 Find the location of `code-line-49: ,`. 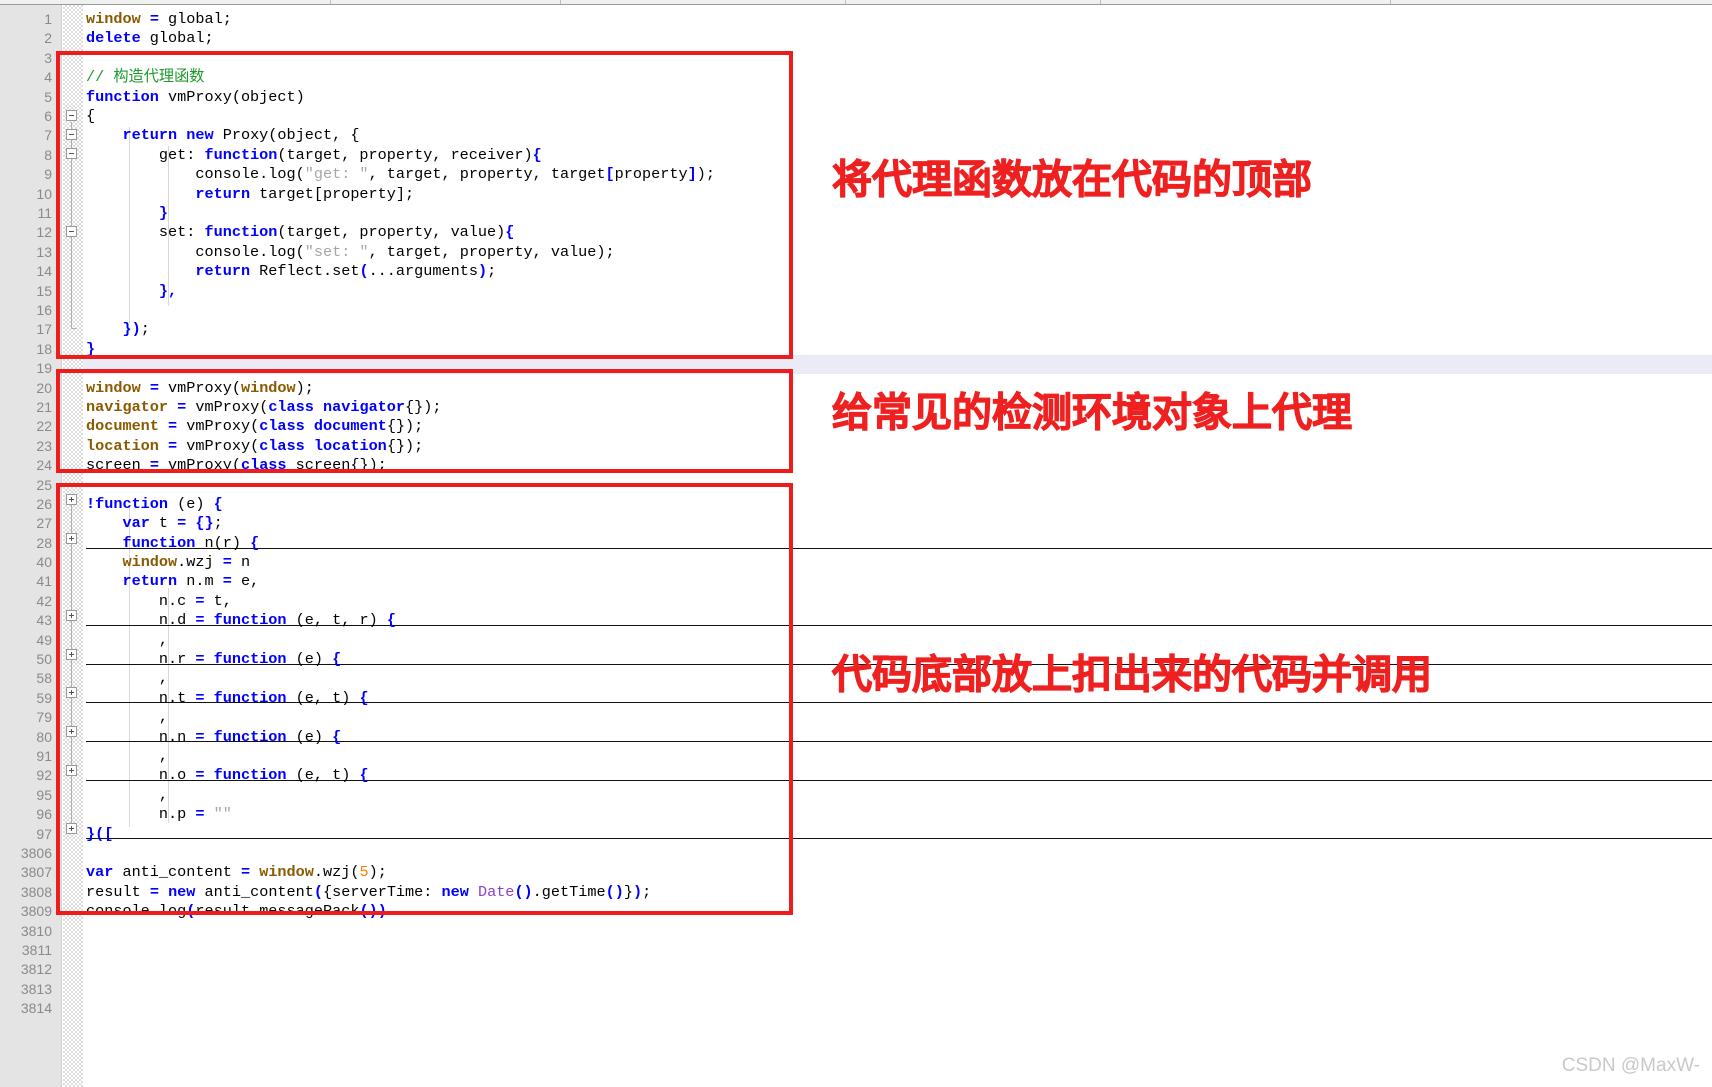

code-line-49: , is located at coordinates (127, 640).